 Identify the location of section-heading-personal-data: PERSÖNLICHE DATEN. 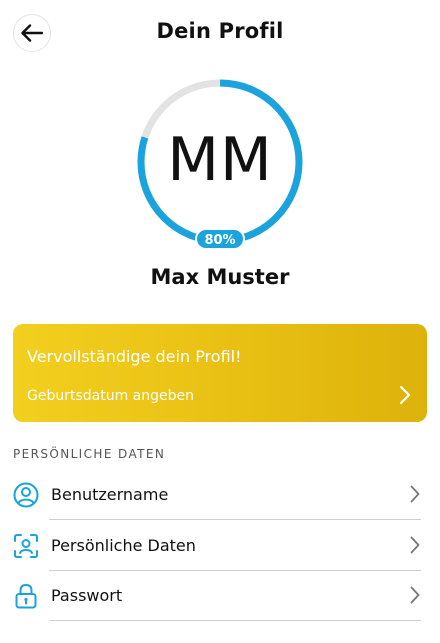
(89, 454).